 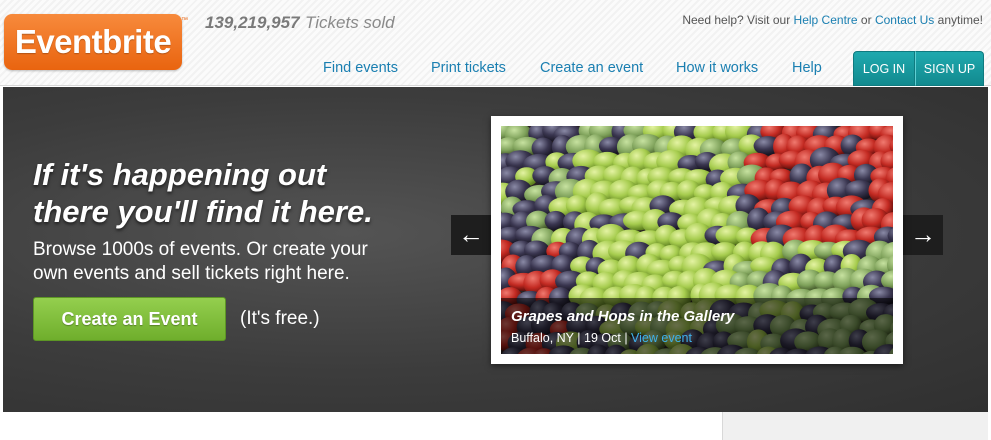 I want to click on auth-buttons: LOG IN SIGN UP, so click(x=918, y=68).